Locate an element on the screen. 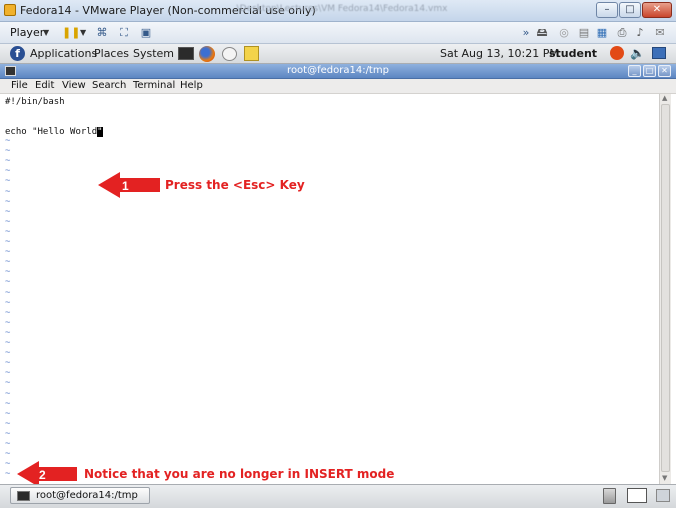 The height and width of the screenshot is (508, 676). menu-terminal: Terminal is located at coordinates (154, 85).